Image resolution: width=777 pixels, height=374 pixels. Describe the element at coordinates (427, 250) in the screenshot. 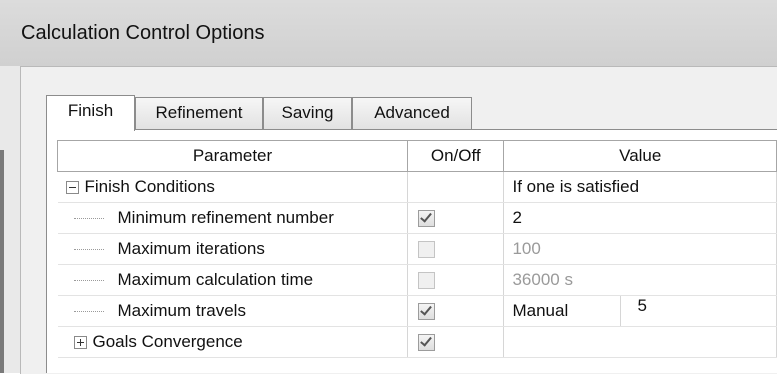

I see `max-iterations-checkbox` at that location.